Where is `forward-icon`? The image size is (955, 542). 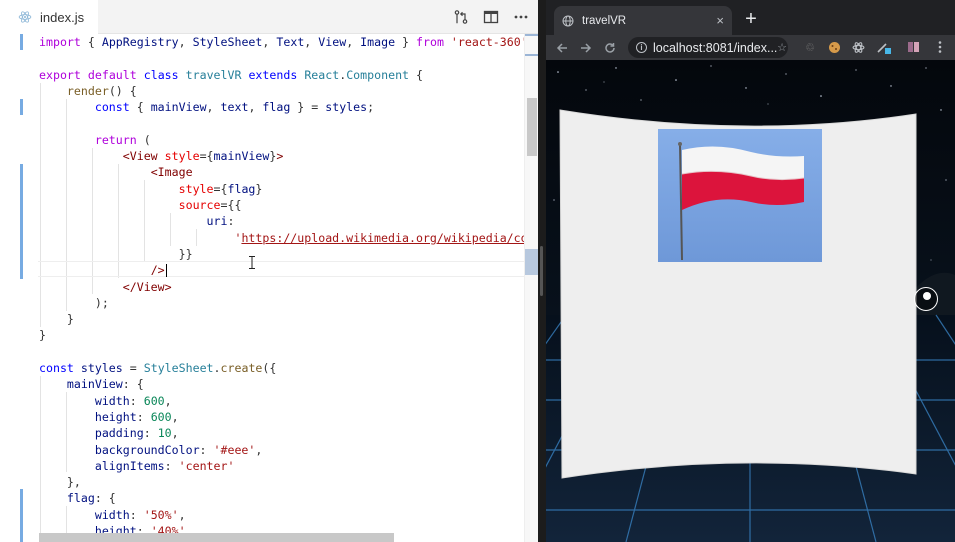
forward-icon is located at coordinates (586, 47).